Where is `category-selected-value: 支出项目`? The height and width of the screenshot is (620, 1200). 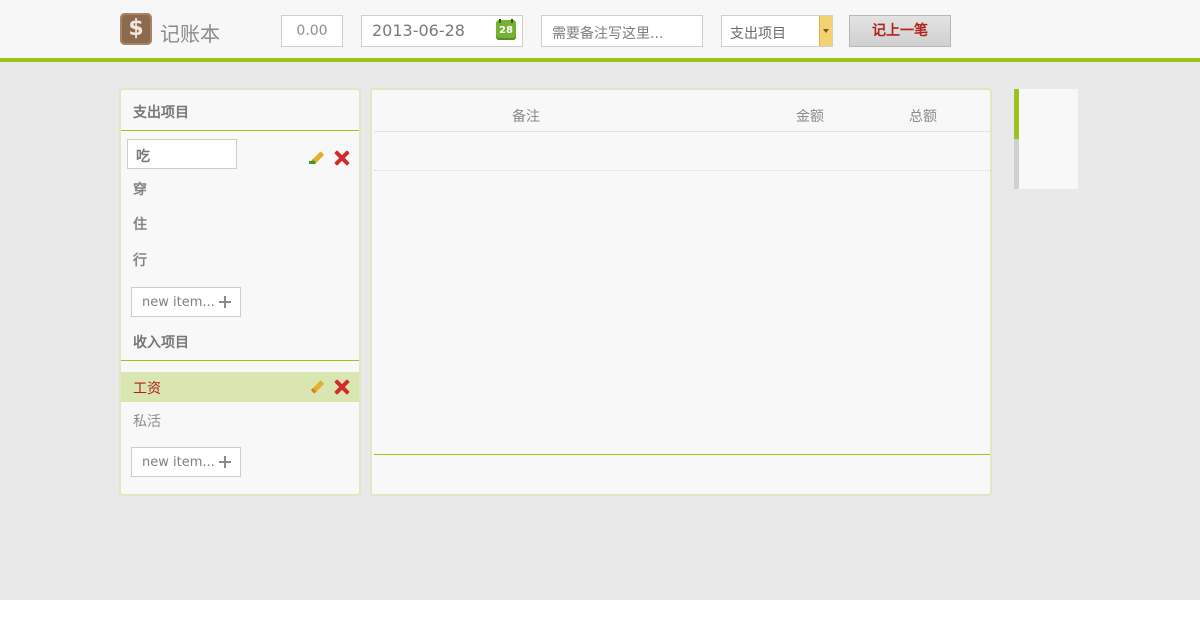 category-selected-value: 支出项目 is located at coordinates (758, 34).